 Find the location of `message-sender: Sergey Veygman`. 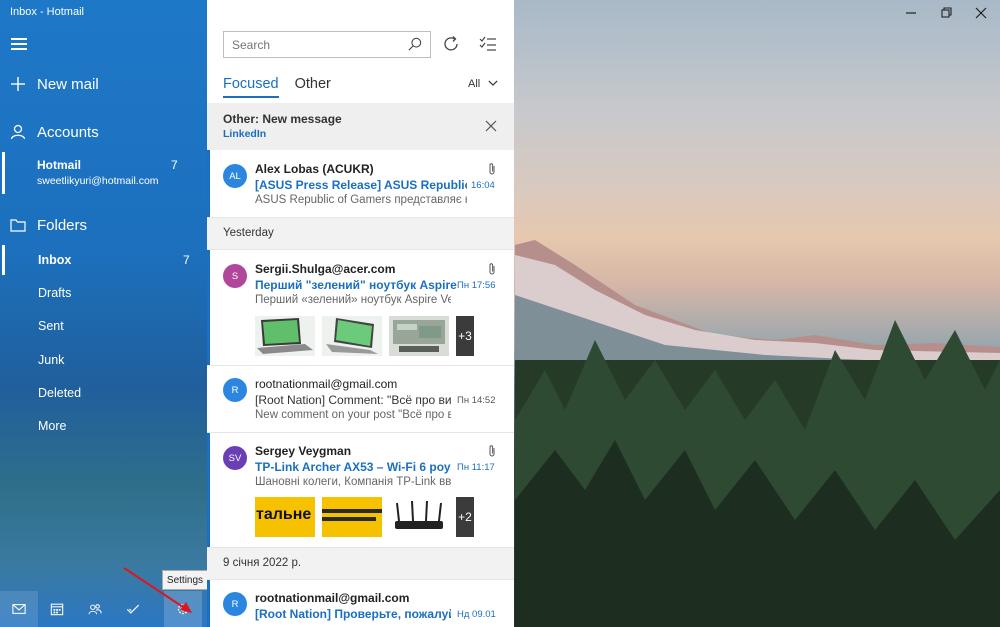

message-sender: Sergey Veygman is located at coordinates (303, 451).